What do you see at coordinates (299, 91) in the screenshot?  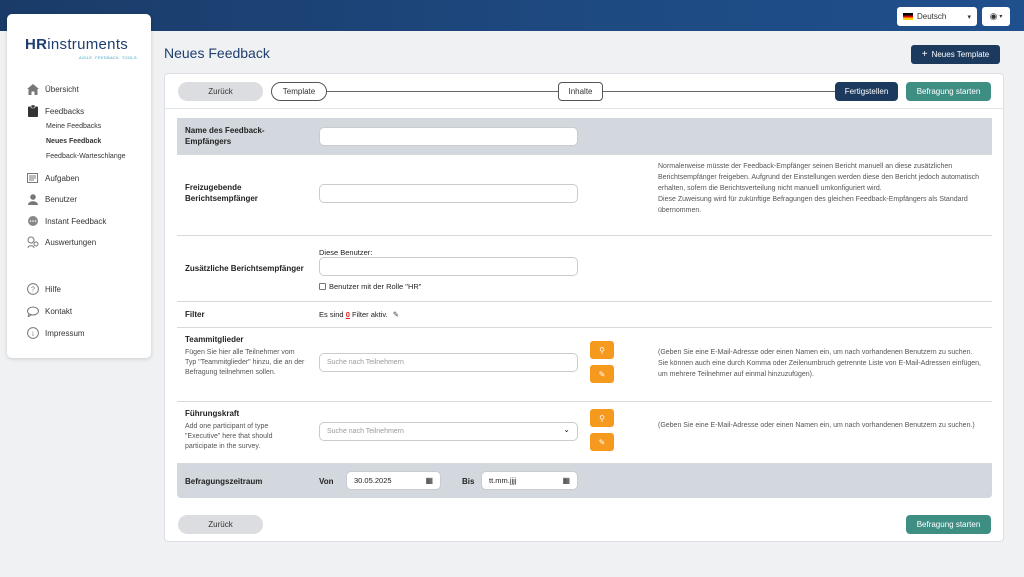 I see `step-template: Template` at bounding box center [299, 91].